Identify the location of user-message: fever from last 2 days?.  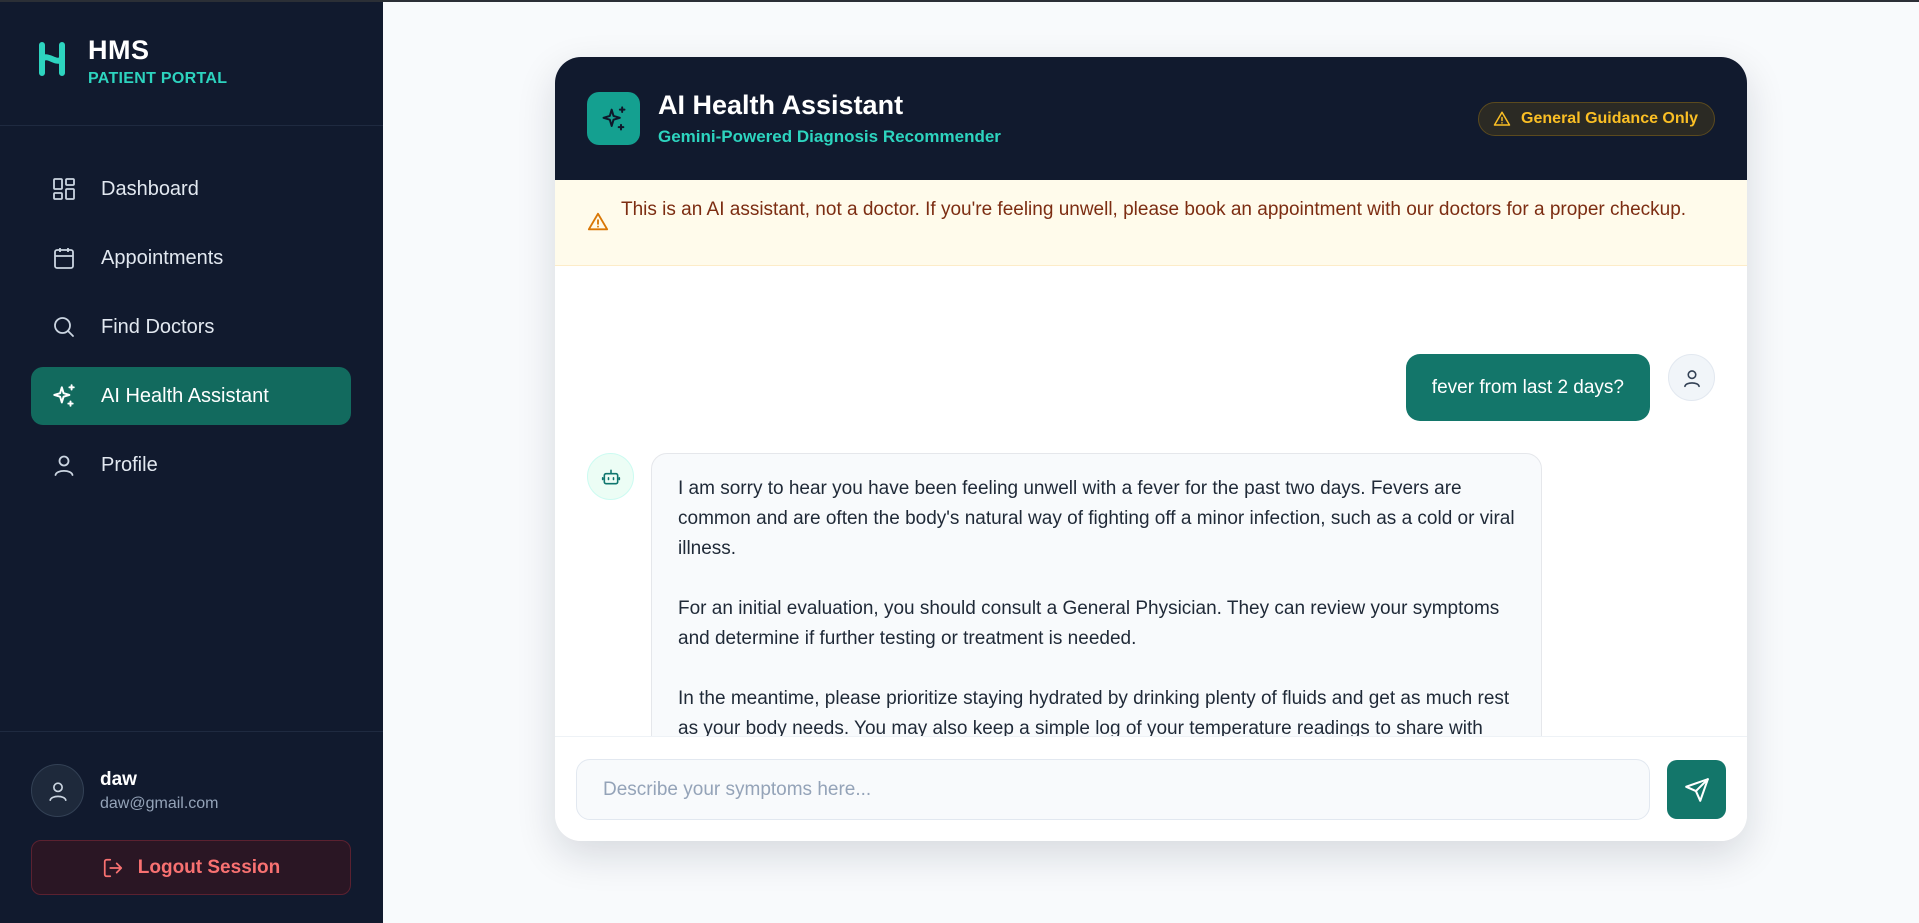
(1560, 387).